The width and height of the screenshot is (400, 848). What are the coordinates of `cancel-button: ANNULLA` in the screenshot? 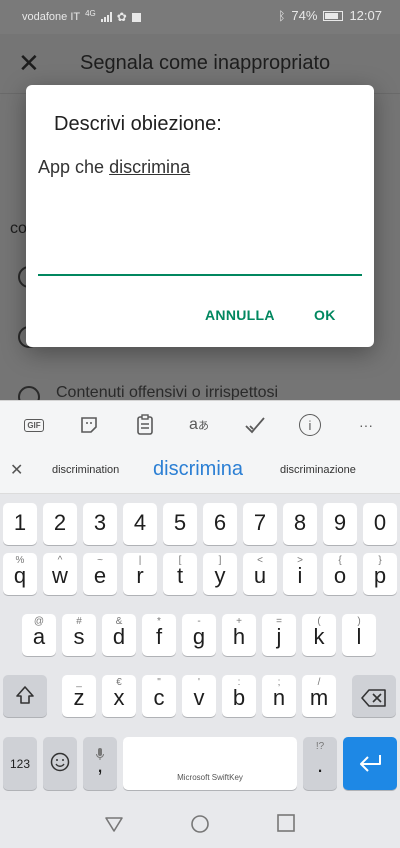 It's located at (240, 315).